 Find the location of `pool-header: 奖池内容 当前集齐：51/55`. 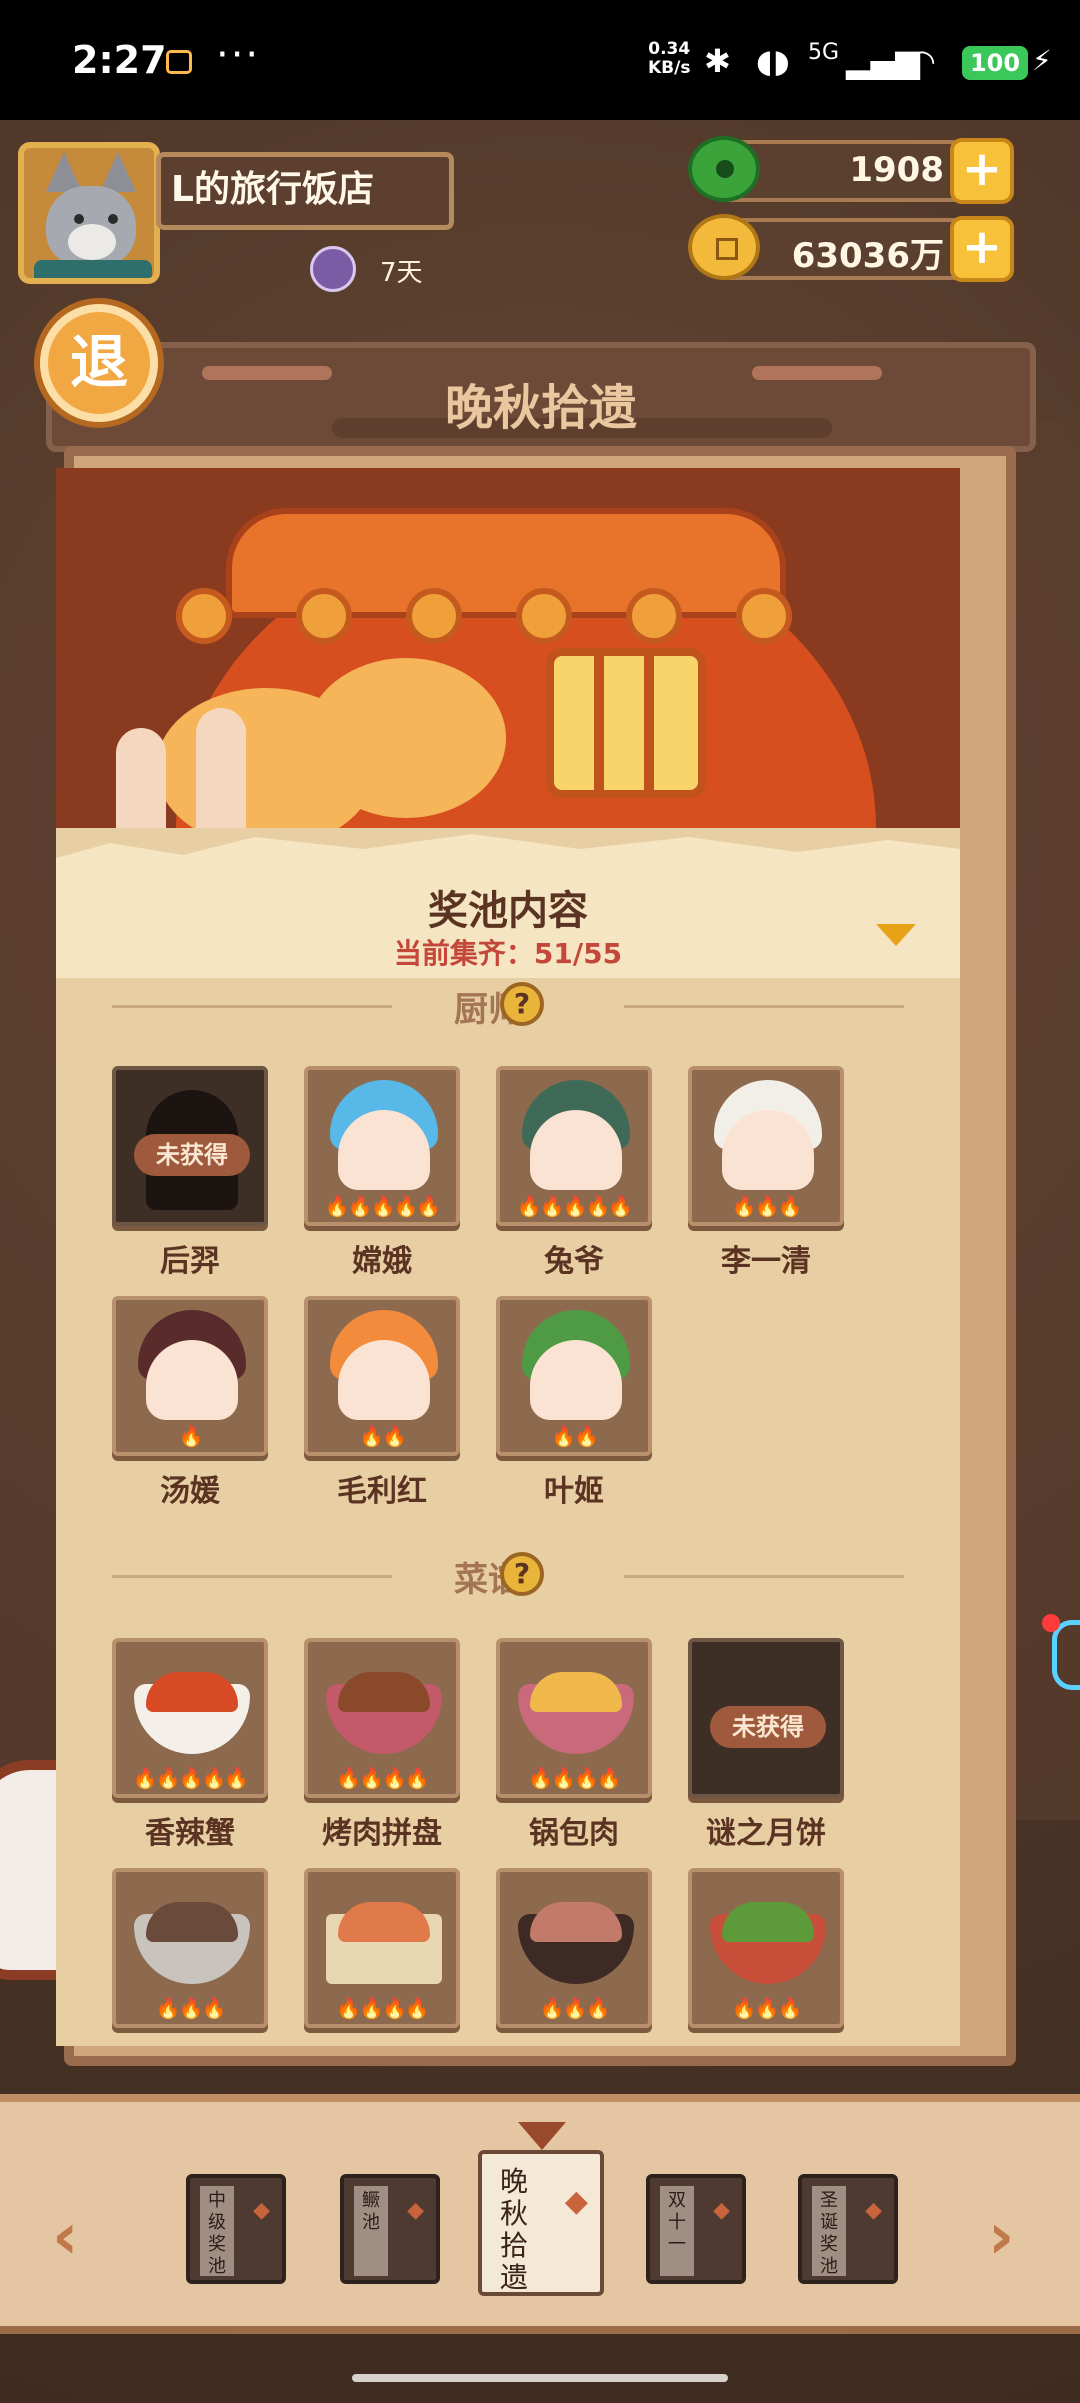

pool-header: 奖池内容 当前集齐：51/55 is located at coordinates (508, 906).